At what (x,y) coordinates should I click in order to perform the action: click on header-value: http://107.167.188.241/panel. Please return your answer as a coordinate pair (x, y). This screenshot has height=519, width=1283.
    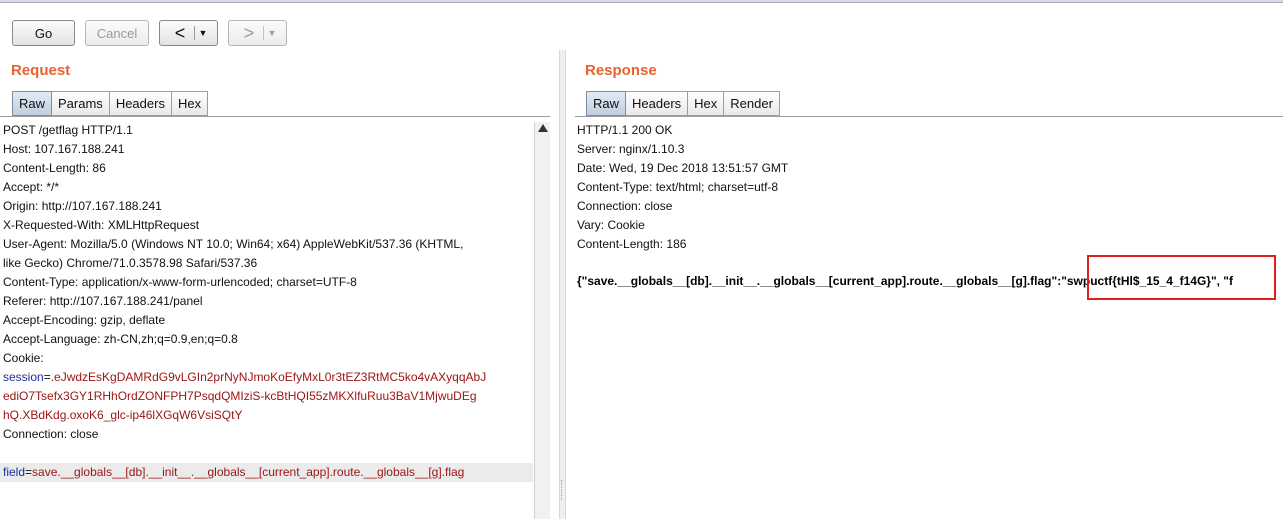
    Looking at the image, I should click on (126, 301).